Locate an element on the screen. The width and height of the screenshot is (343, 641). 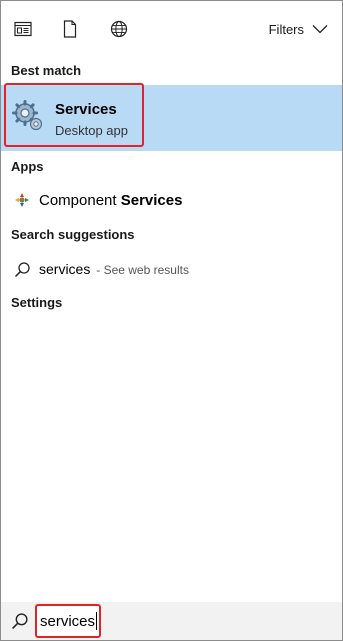
apps-heading: Apps is located at coordinates (27, 166).